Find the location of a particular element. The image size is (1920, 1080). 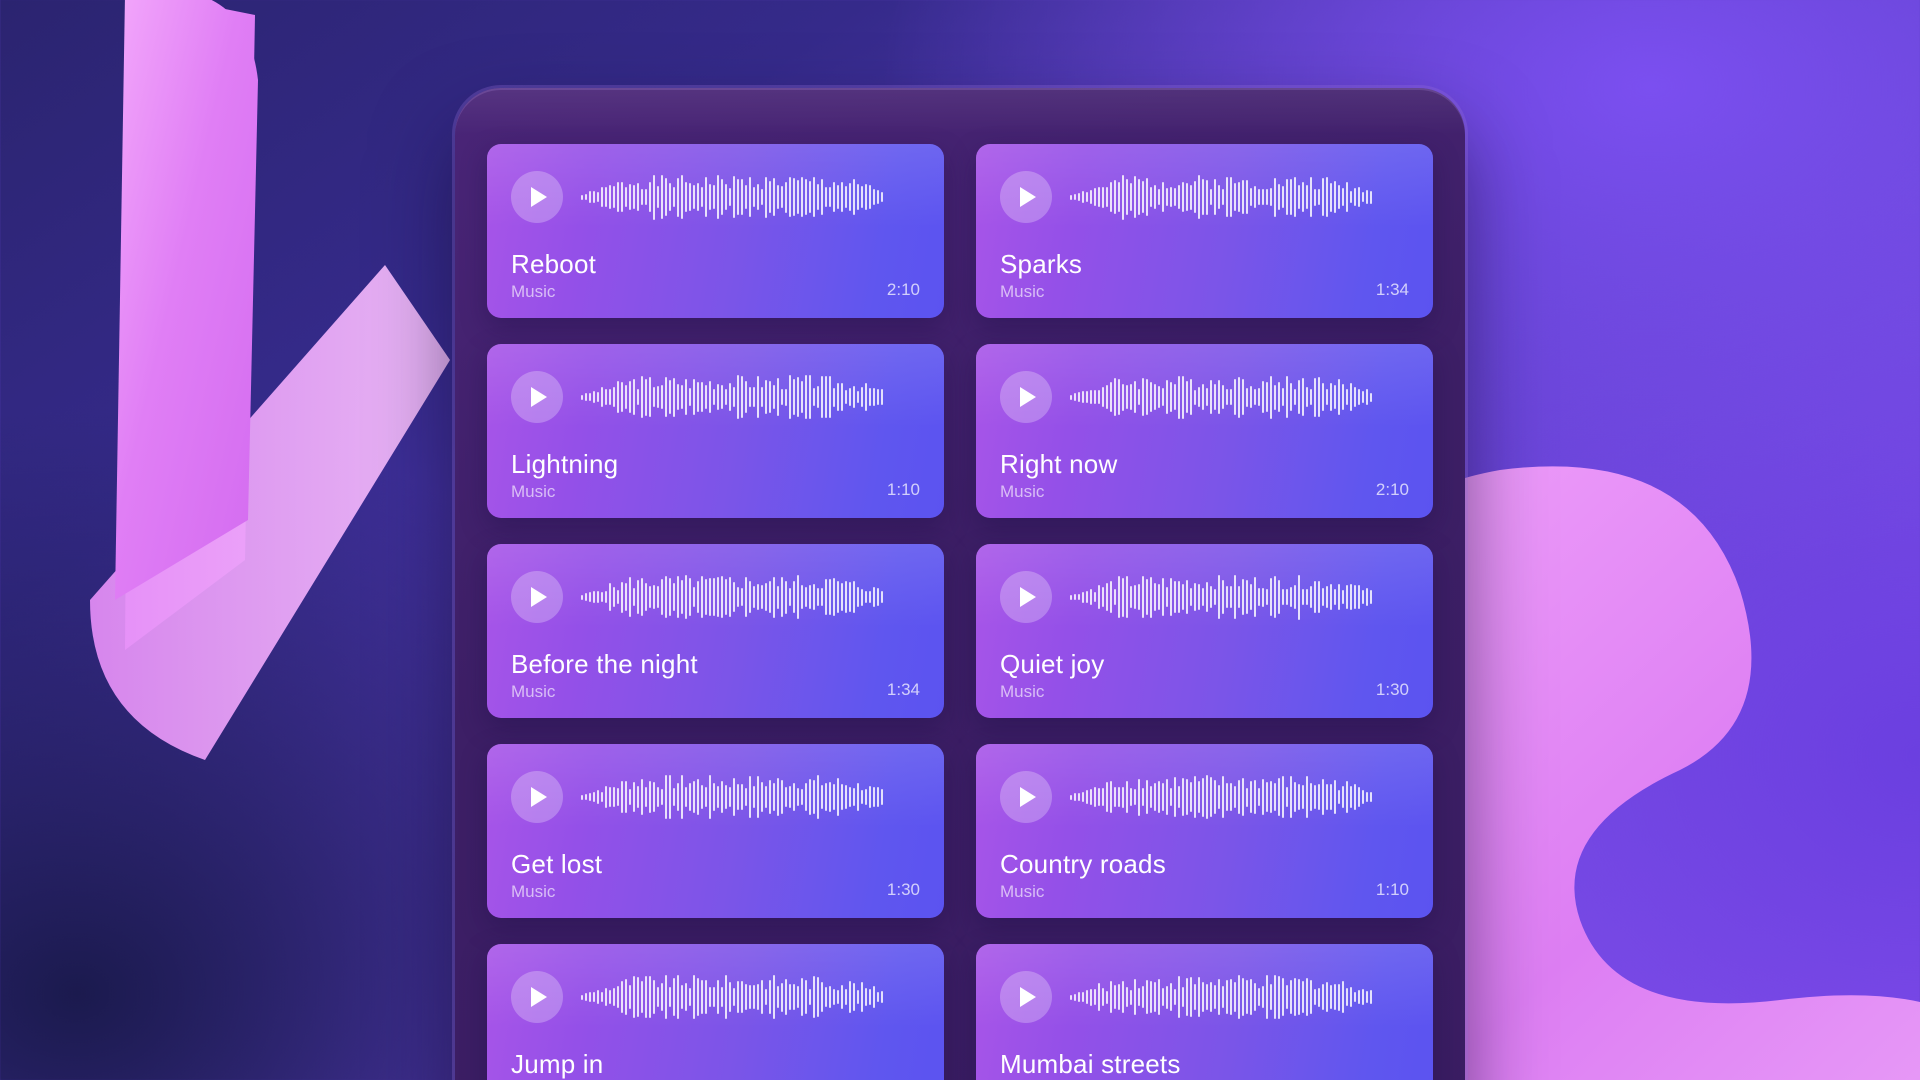

track-meta-text: Reboot Music is located at coordinates (553, 275).